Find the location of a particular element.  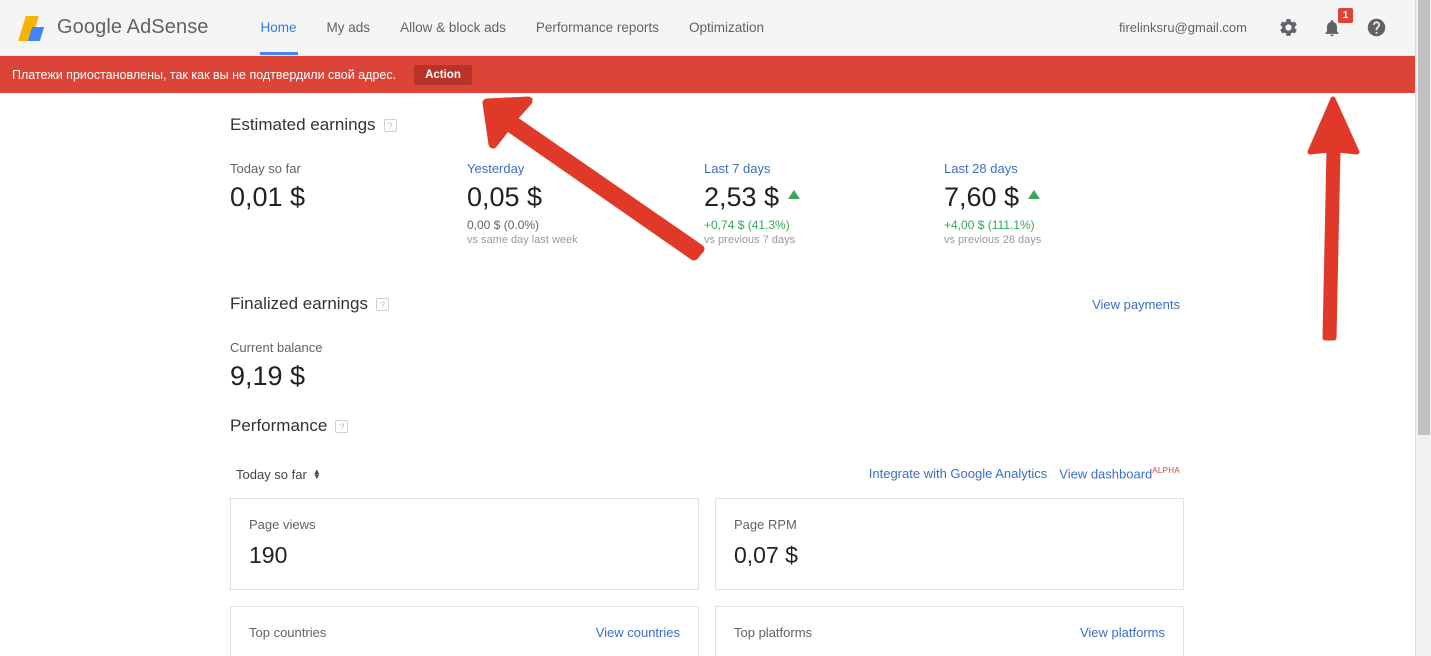

nav-item-my-ads-label: My ads is located at coordinates (348, 27).